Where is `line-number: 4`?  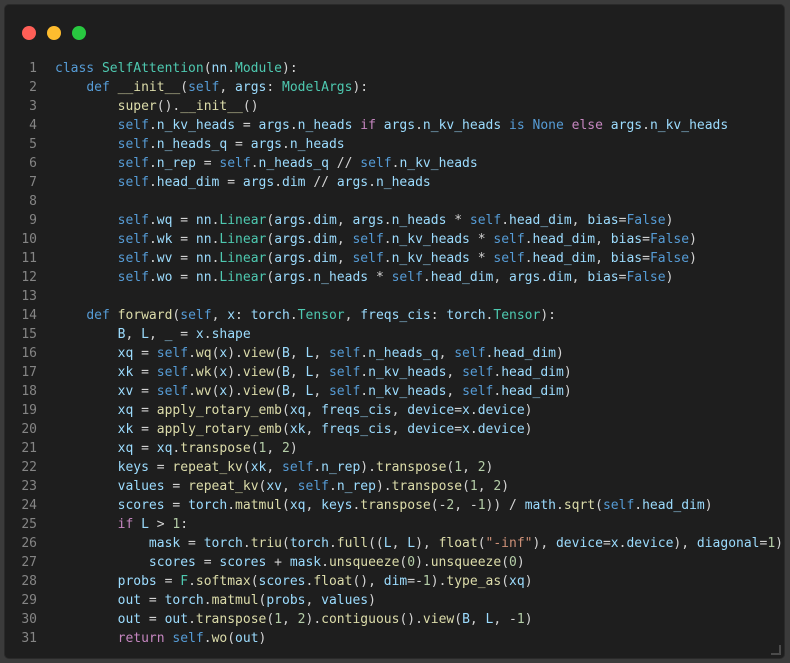 line-number: 4 is located at coordinates (33, 125).